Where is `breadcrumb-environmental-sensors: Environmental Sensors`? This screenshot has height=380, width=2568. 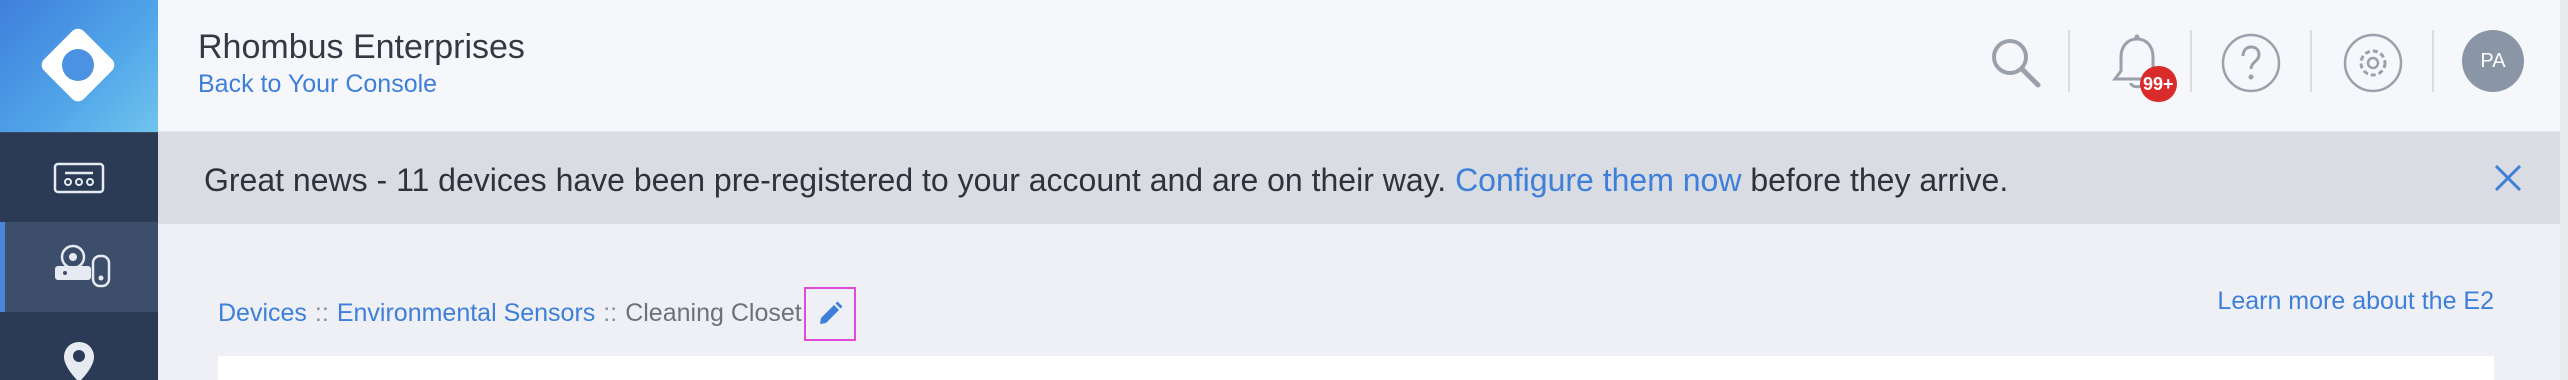 breadcrumb-environmental-sensors: Environmental Sensors is located at coordinates (466, 313).